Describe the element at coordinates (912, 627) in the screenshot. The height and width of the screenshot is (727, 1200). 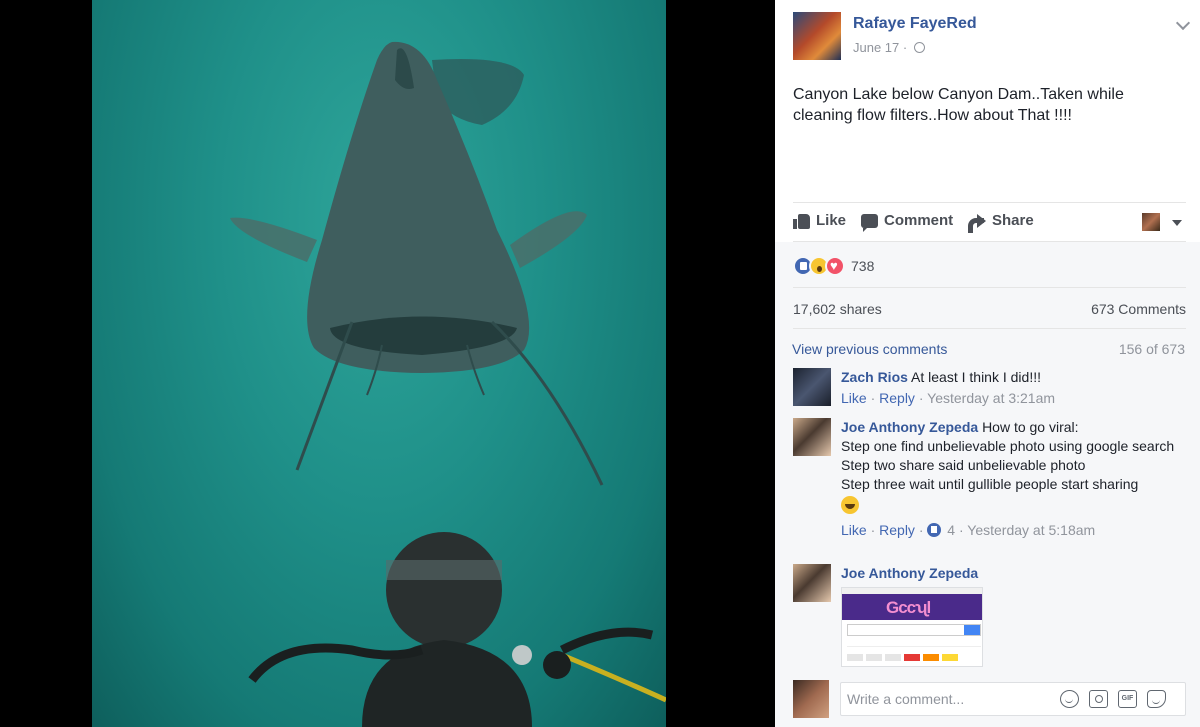
I see `comment-screenshot-image: Gccʯl` at that location.